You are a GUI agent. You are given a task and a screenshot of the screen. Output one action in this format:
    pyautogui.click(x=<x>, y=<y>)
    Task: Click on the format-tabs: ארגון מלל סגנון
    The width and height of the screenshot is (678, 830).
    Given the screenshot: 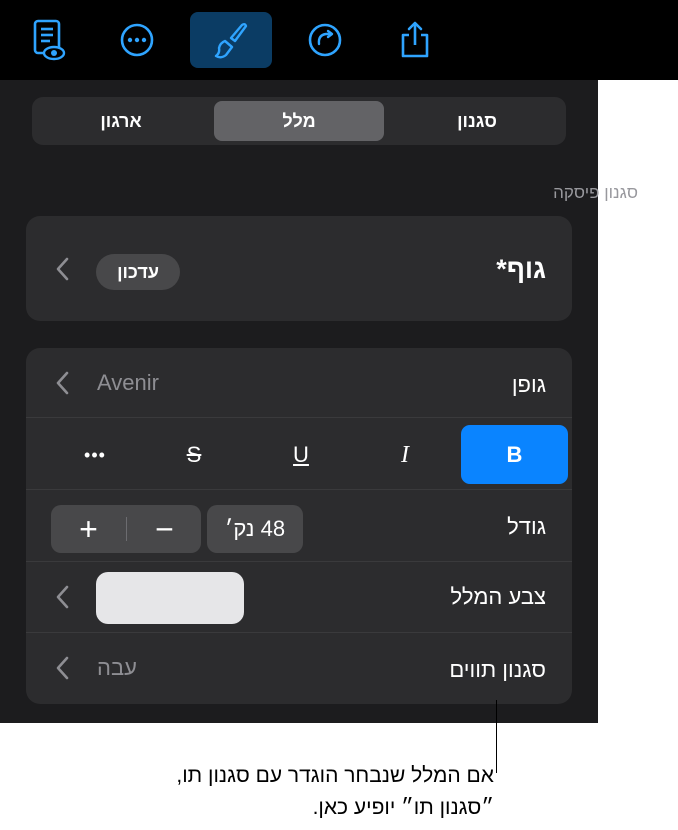 What is the action you would take?
    pyautogui.click(x=299, y=121)
    